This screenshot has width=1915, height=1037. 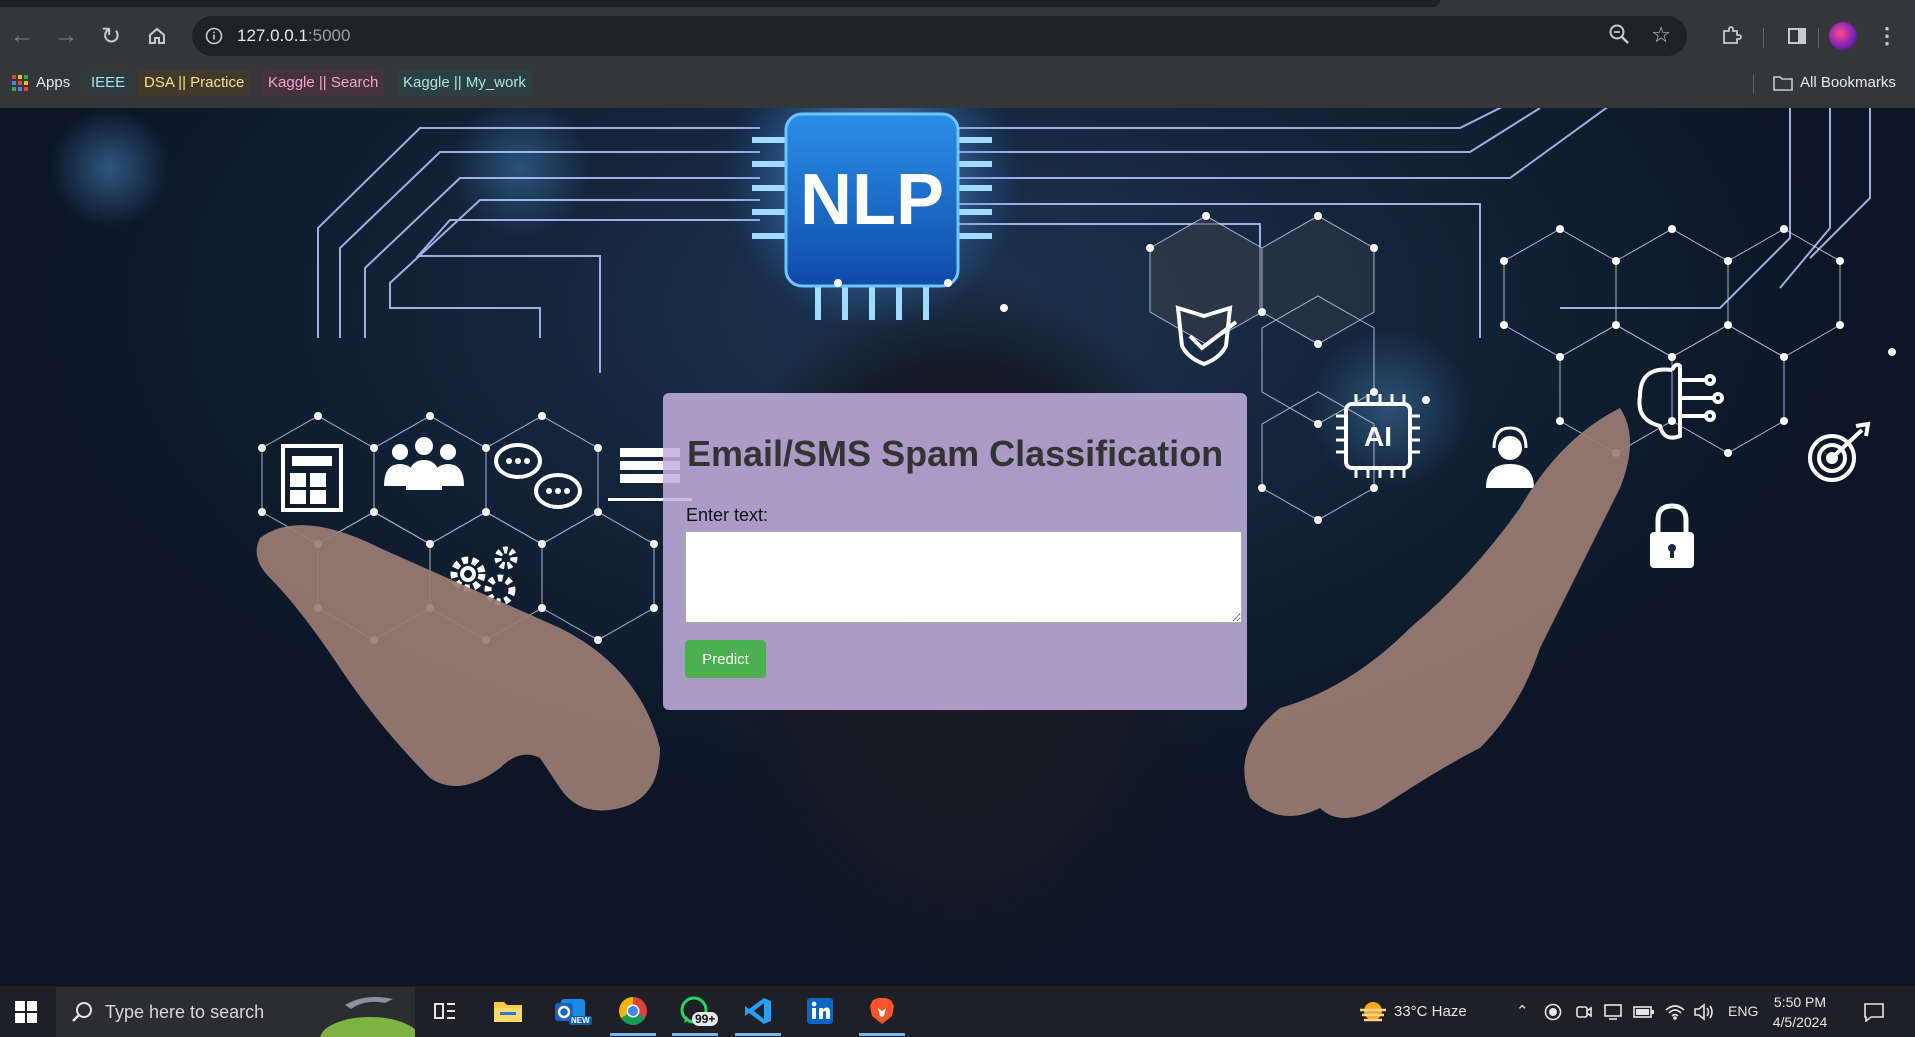 I want to click on star-icon: ☆, so click(x=1661, y=34).